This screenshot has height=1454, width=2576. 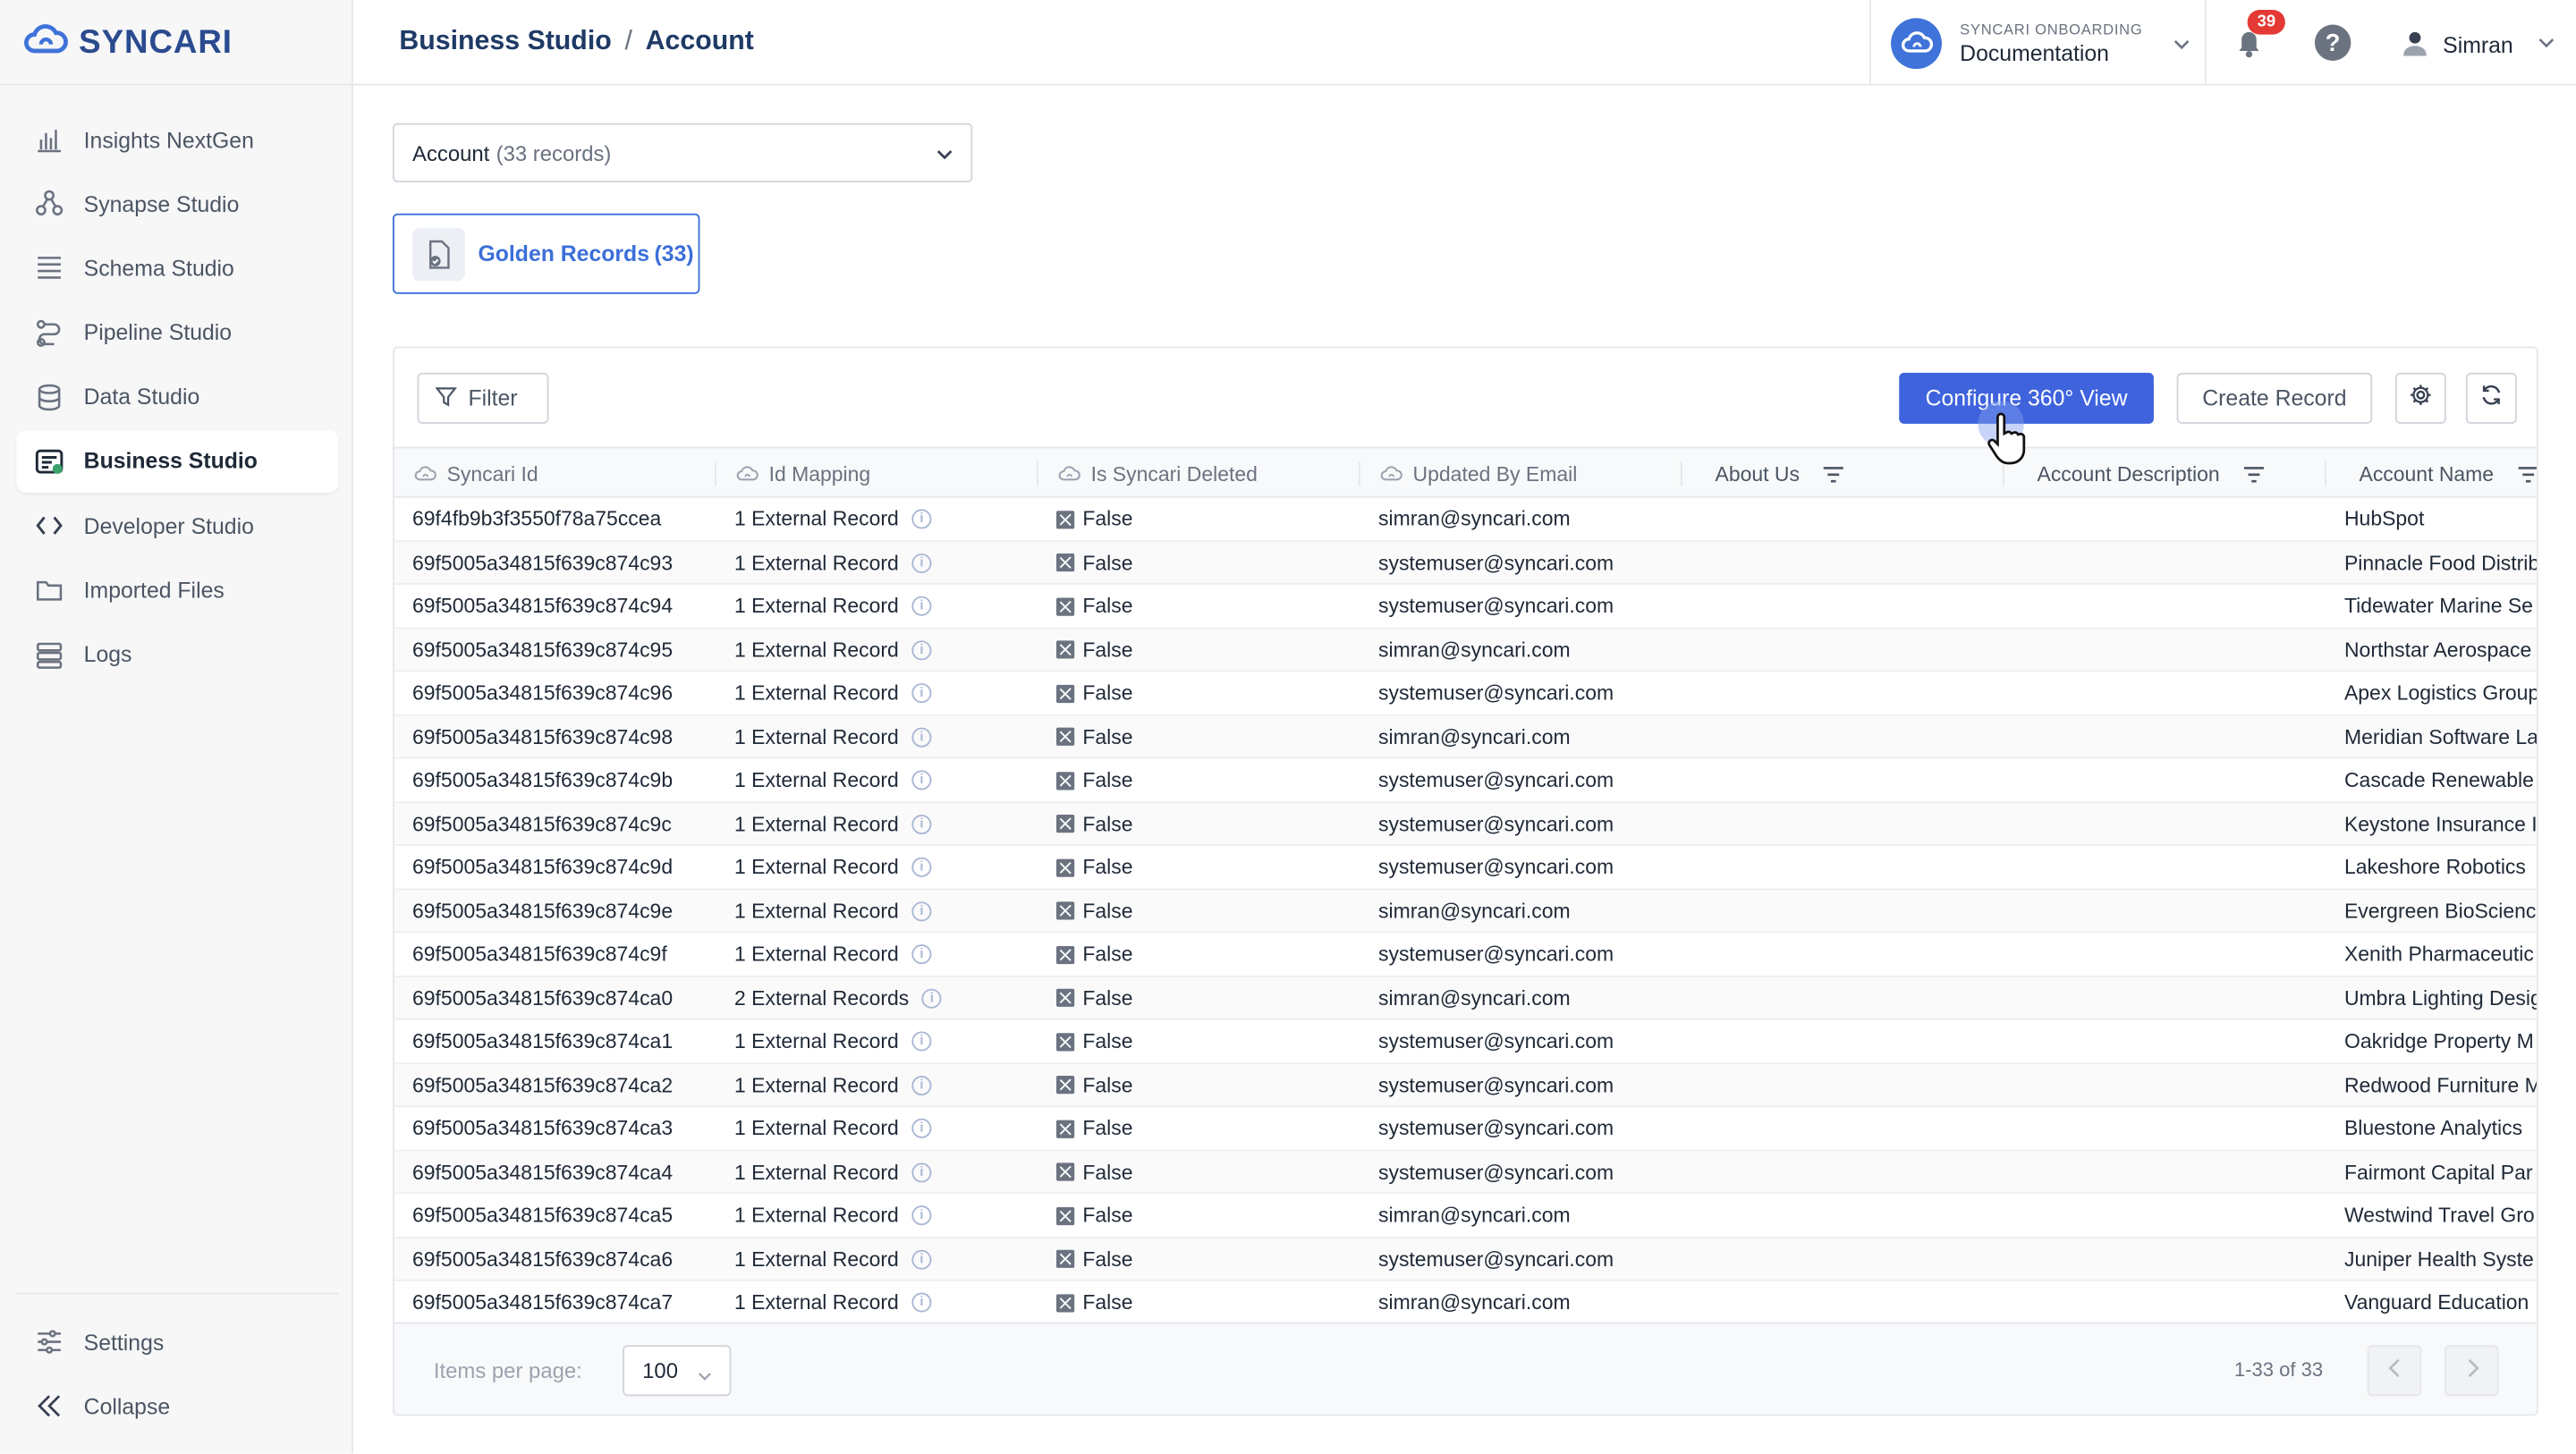 I want to click on column-header-account-description: Account Description, so click(x=2182, y=473).